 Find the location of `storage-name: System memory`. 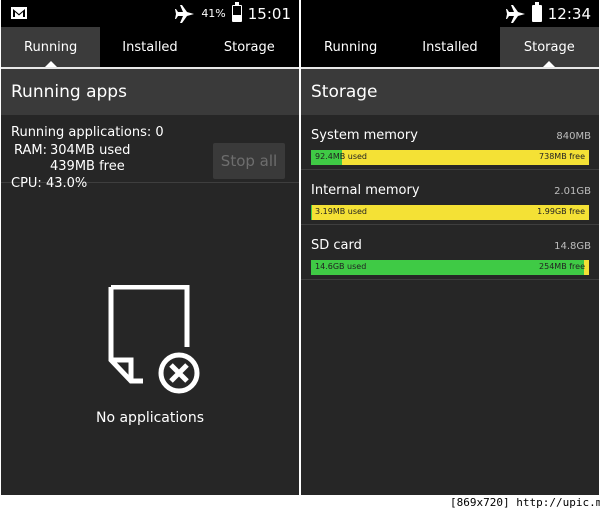

storage-name: System memory is located at coordinates (364, 135).